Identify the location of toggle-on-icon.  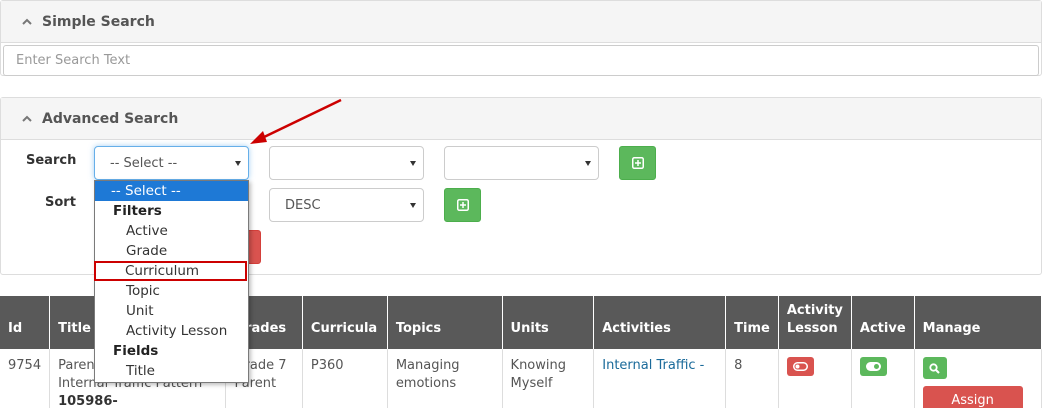
(873, 366).